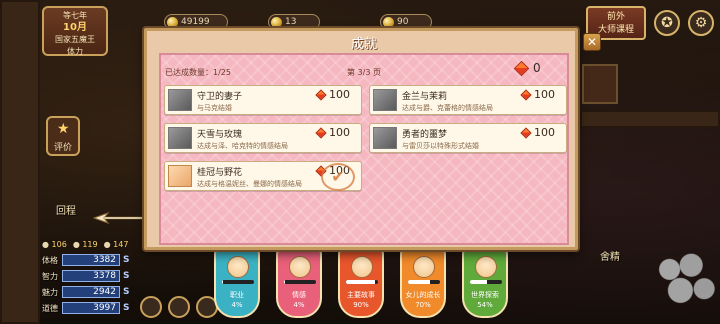  What do you see at coordinates (263, 100) in the screenshot?
I see `achievement-card: 守卫的妻子 与马克结婚 100` at bounding box center [263, 100].